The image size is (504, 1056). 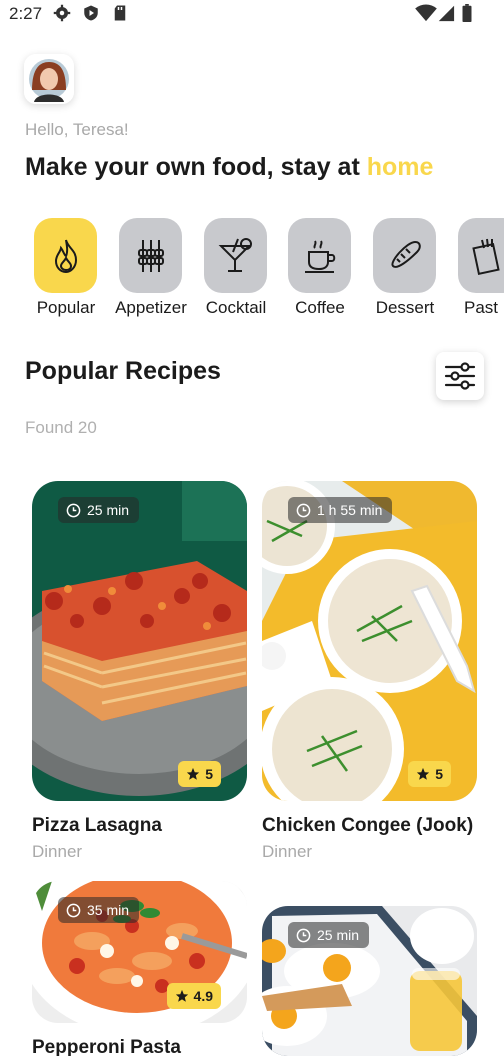 I want to click on category-cocktail-tile, so click(x=235, y=255).